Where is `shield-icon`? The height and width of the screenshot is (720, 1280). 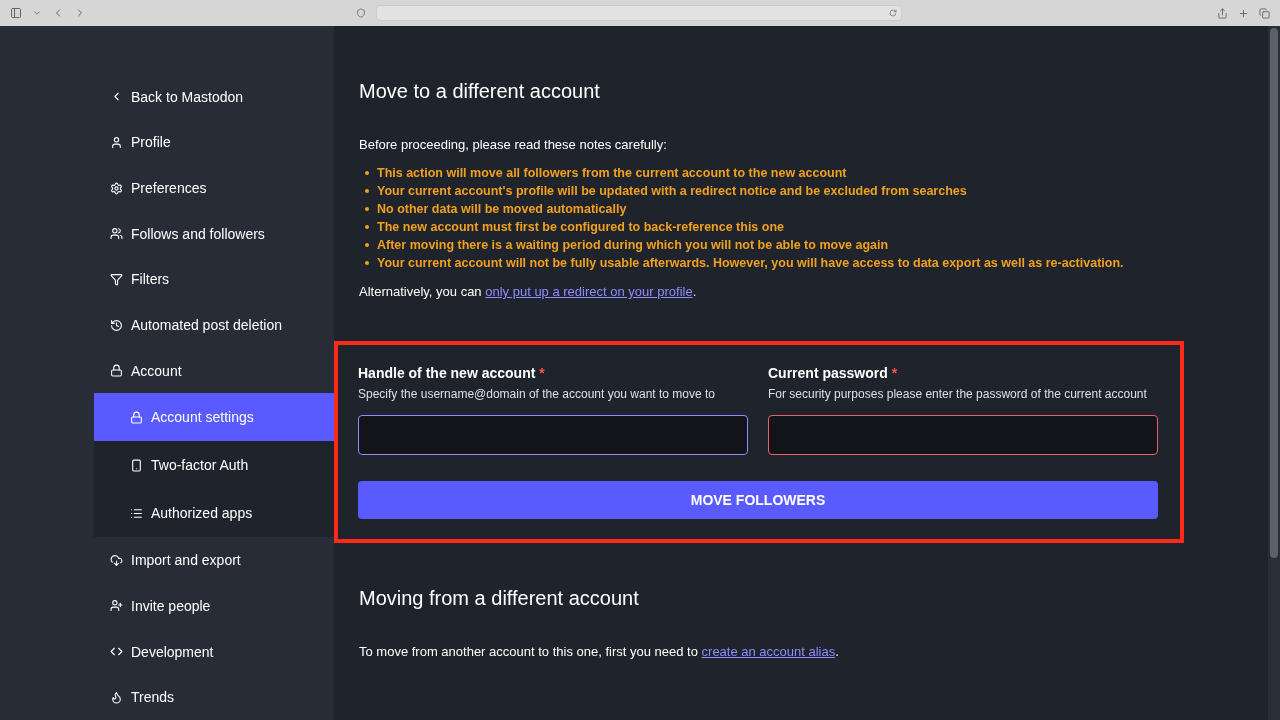
shield-icon is located at coordinates (361, 13).